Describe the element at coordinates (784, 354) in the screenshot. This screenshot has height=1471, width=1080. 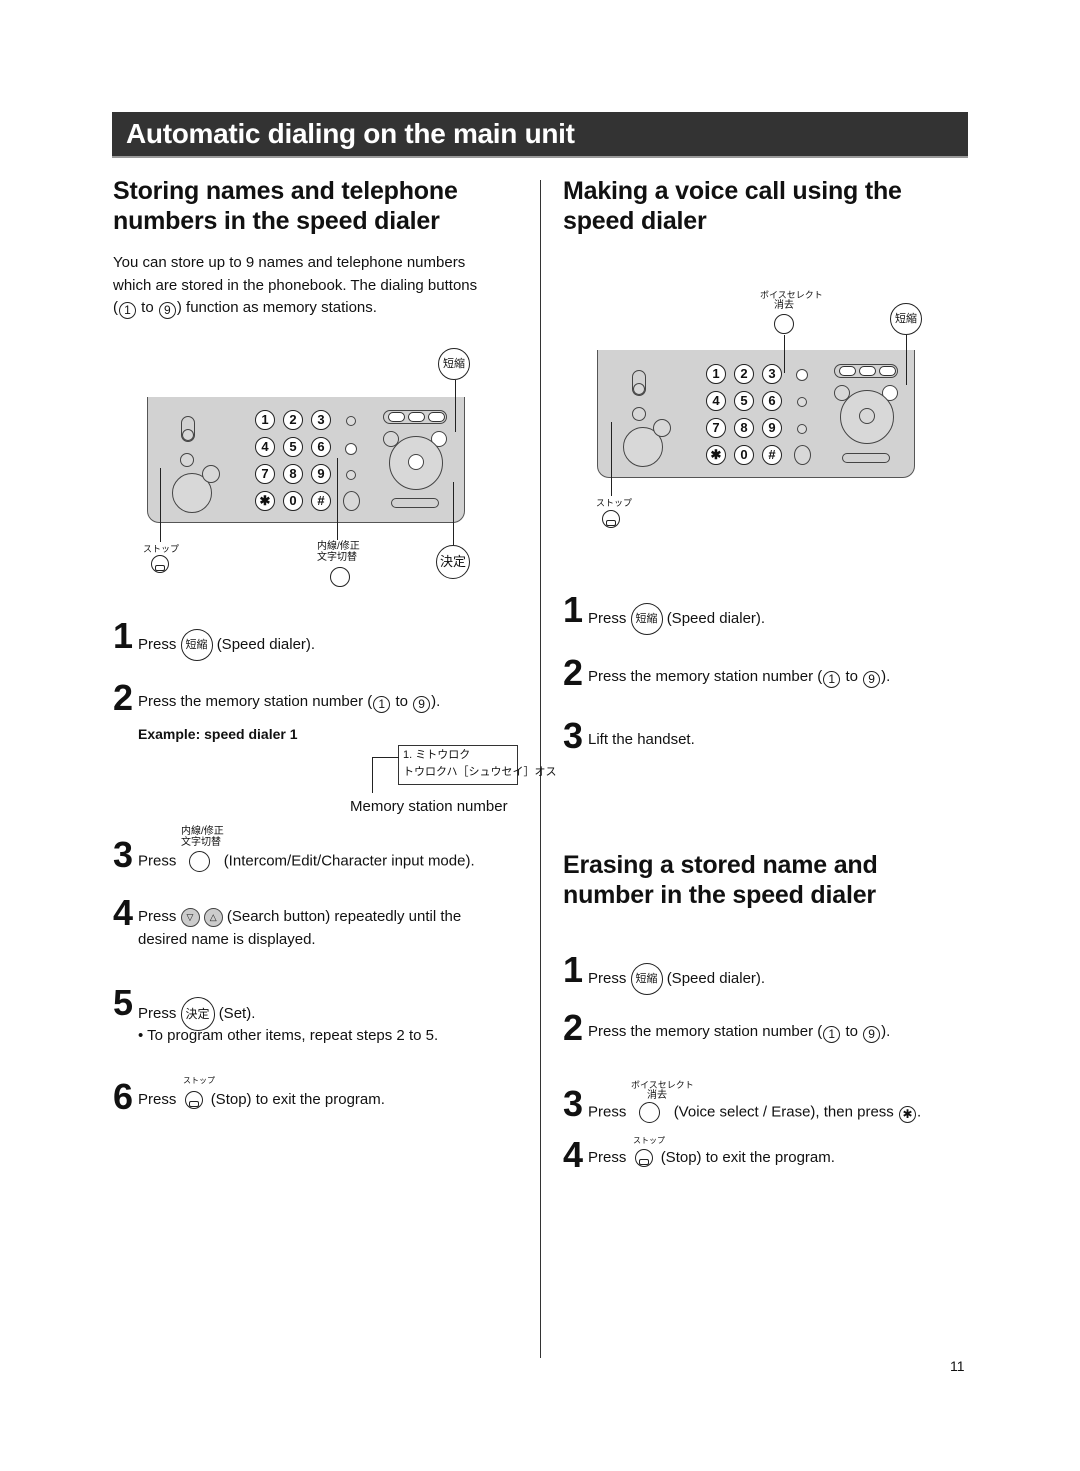
I see `callout-line-voice` at that location.